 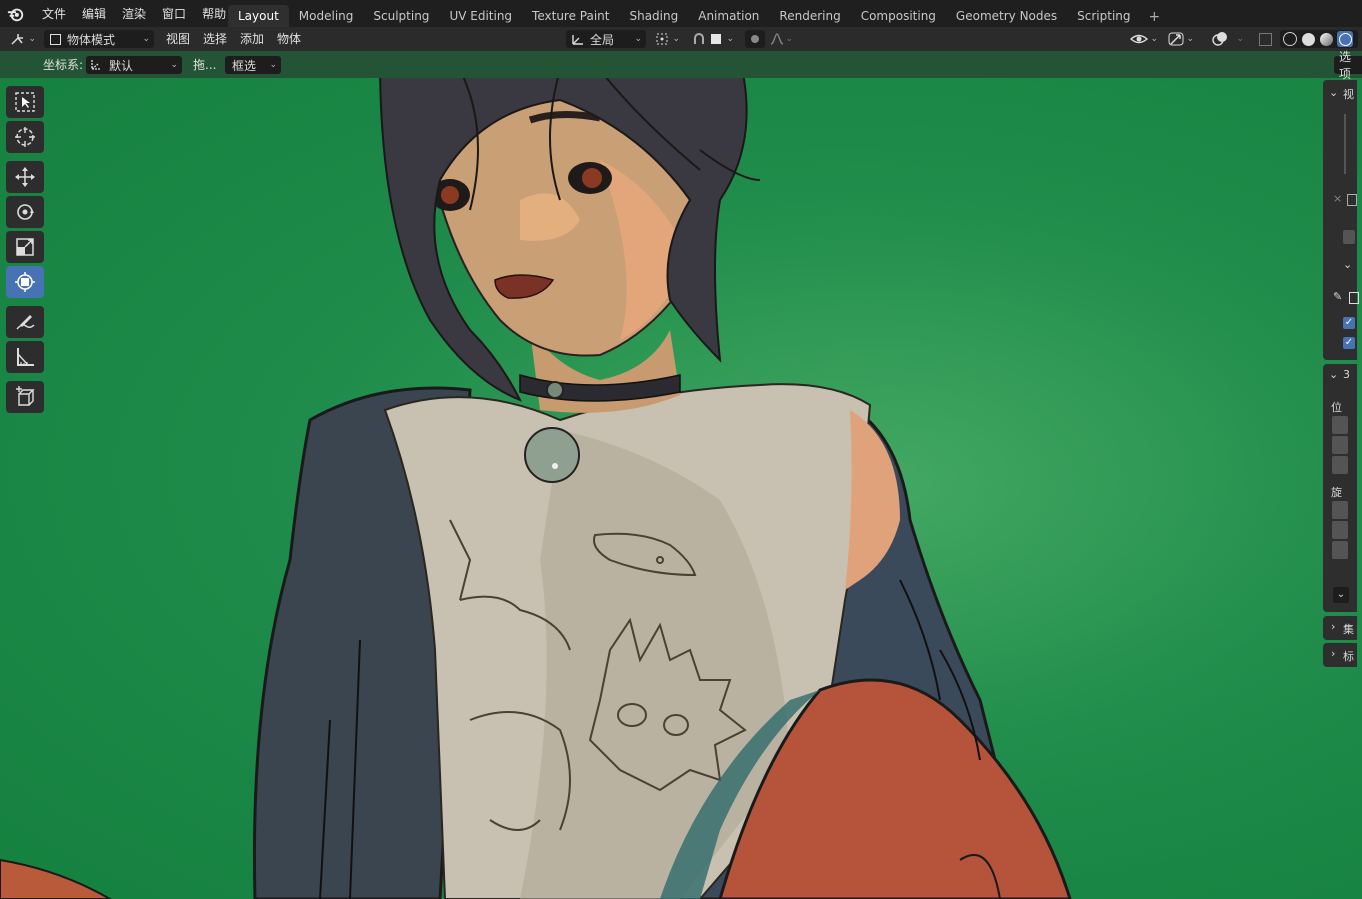 What do you see at coordinates (1349, 343) in the screenshot?
I see `checkbox-2: ✓` at bounding box center [1349, 343].